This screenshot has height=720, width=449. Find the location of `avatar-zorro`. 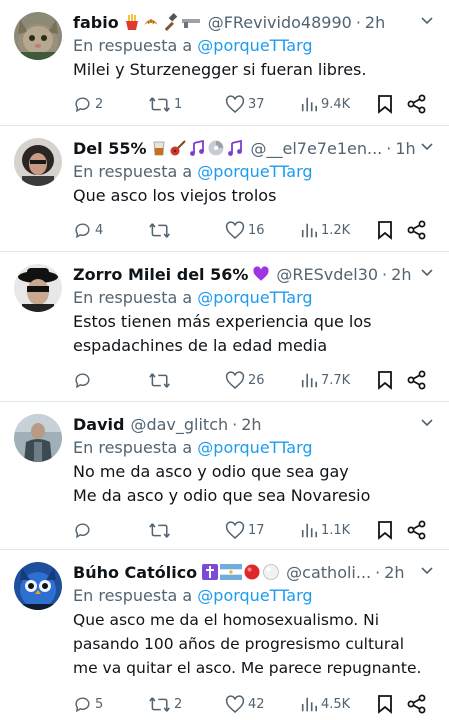

avatar-zorro is located at coordinates (38, 288).